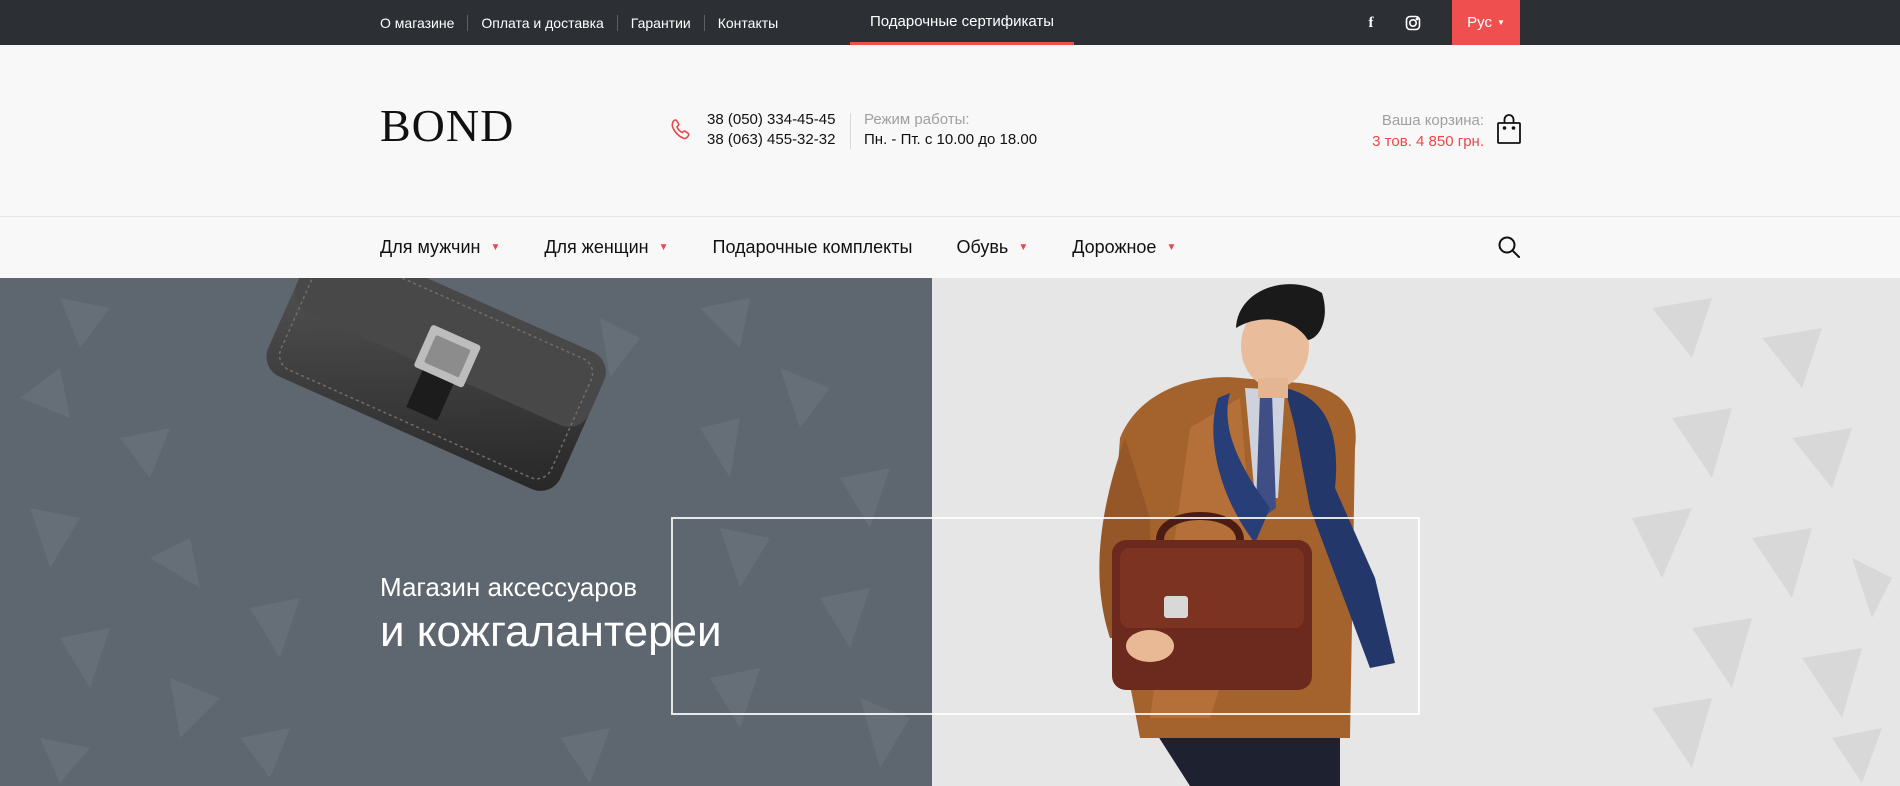 This screenshot has width=1900, height=786. I want to click on phone-icon, so click(680, 129).